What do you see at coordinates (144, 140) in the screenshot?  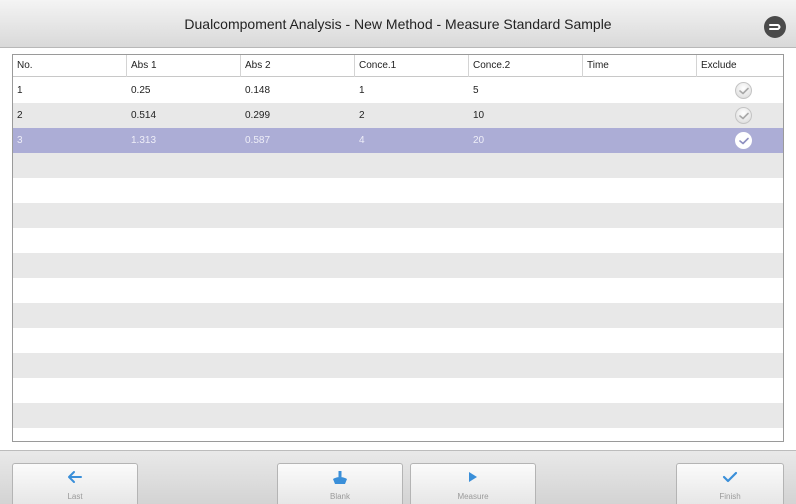 I see `cell-abs1: 1.313` at bounding box center [144, 140].